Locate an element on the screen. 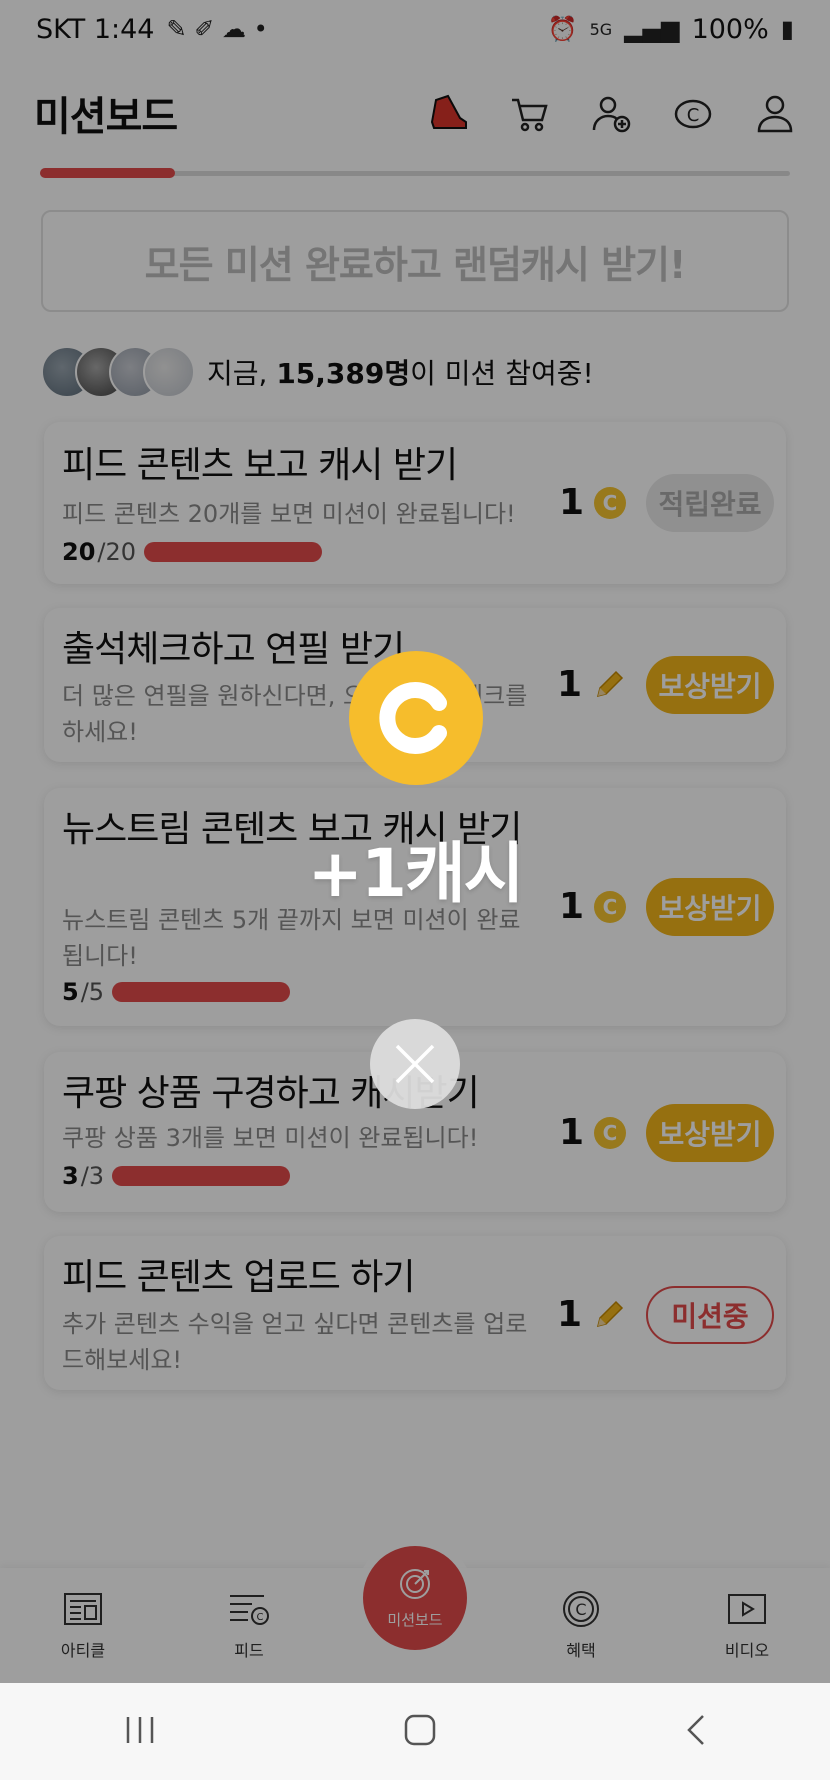  recent-apps-icon is located at coordinates (140, 1732).